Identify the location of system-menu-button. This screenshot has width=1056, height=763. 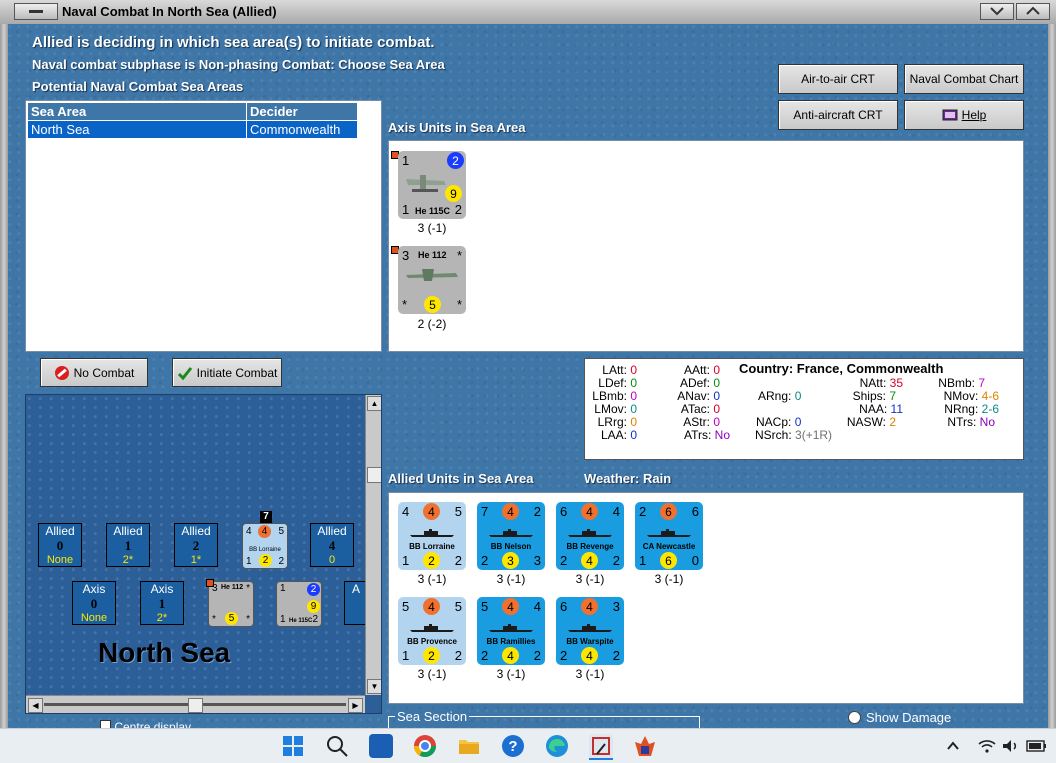
(36, 11).